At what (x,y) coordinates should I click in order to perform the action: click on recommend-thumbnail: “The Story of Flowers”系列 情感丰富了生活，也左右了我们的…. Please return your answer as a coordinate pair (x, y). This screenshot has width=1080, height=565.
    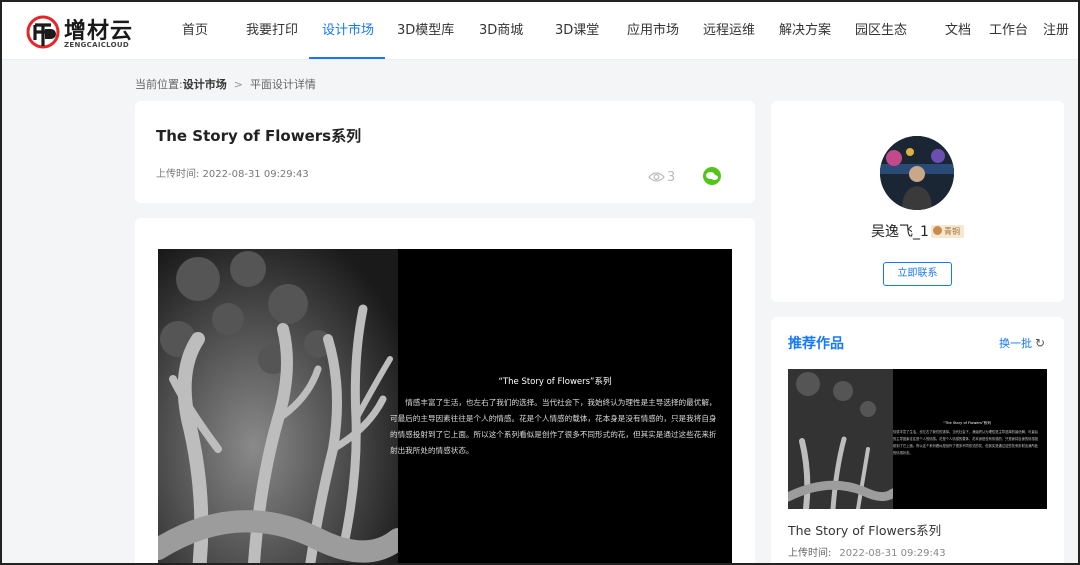
    Looking at the image, I should click on (917, 439).